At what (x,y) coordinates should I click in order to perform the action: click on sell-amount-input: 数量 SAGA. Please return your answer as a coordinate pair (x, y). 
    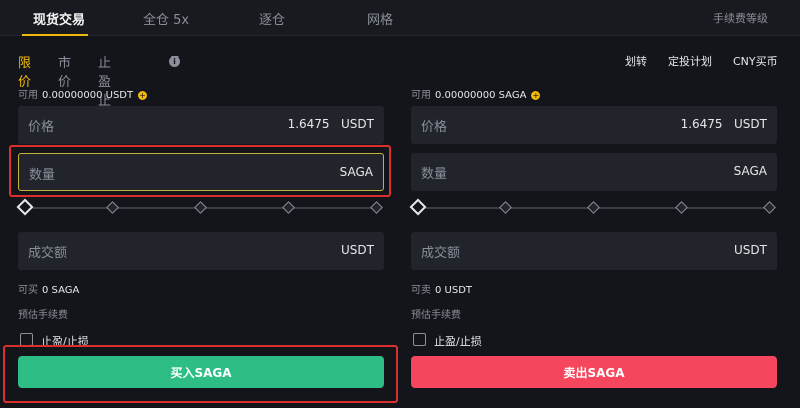
    Looking at the image, I should click on (594, 172).